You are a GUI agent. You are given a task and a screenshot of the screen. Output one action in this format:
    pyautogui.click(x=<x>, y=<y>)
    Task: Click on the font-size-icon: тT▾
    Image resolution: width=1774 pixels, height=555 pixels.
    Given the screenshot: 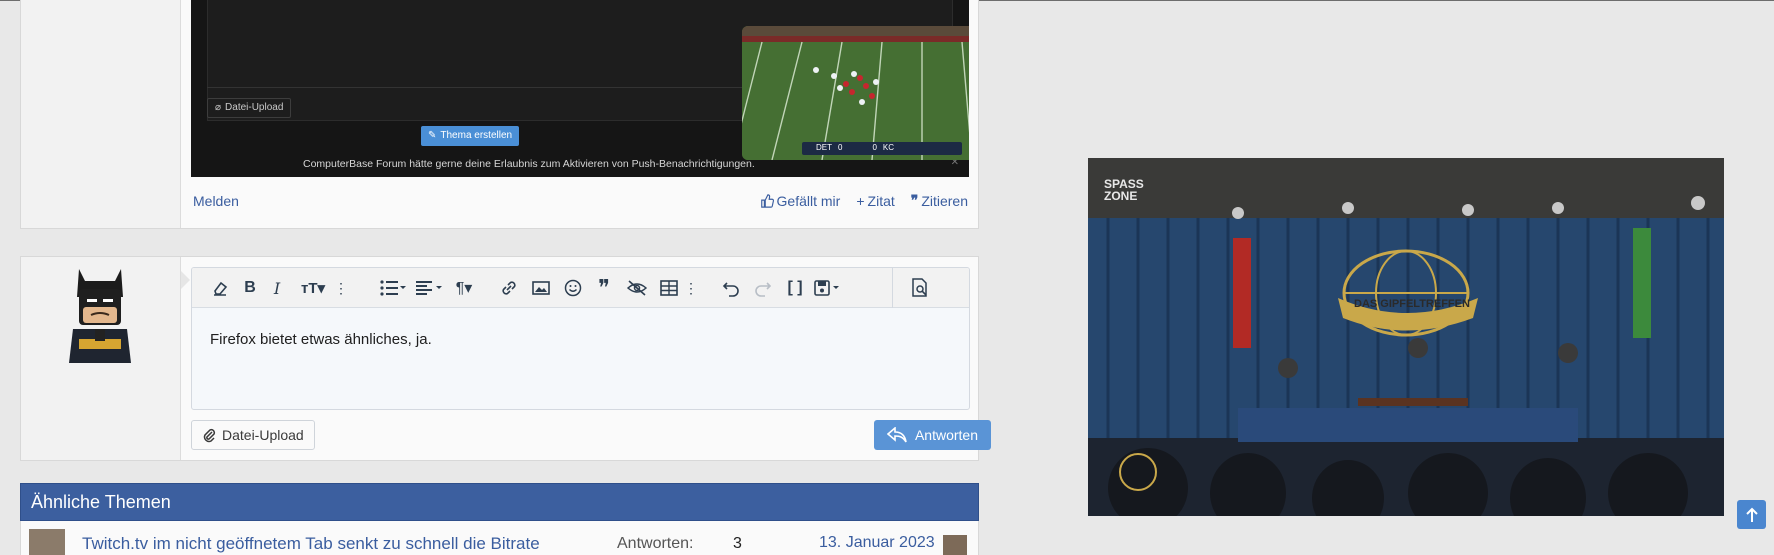 What is the action you would take?
    pyautogui.click(x=313, y=288)
    